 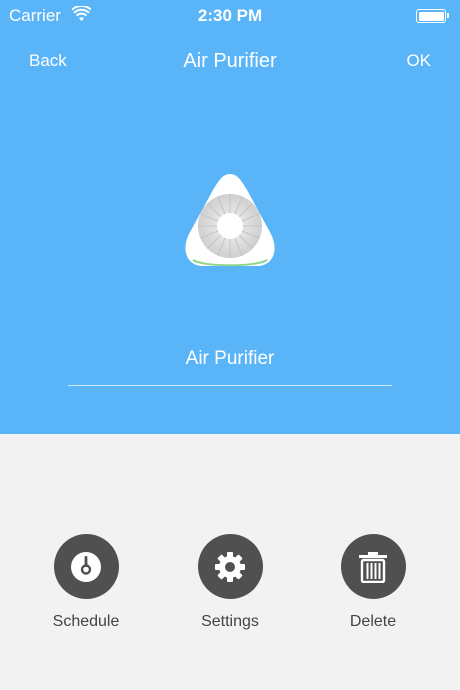 What do you see at coordinates (230, 363) in the screenshot?
I see `device-name-input` at bounding box center [230, 363].